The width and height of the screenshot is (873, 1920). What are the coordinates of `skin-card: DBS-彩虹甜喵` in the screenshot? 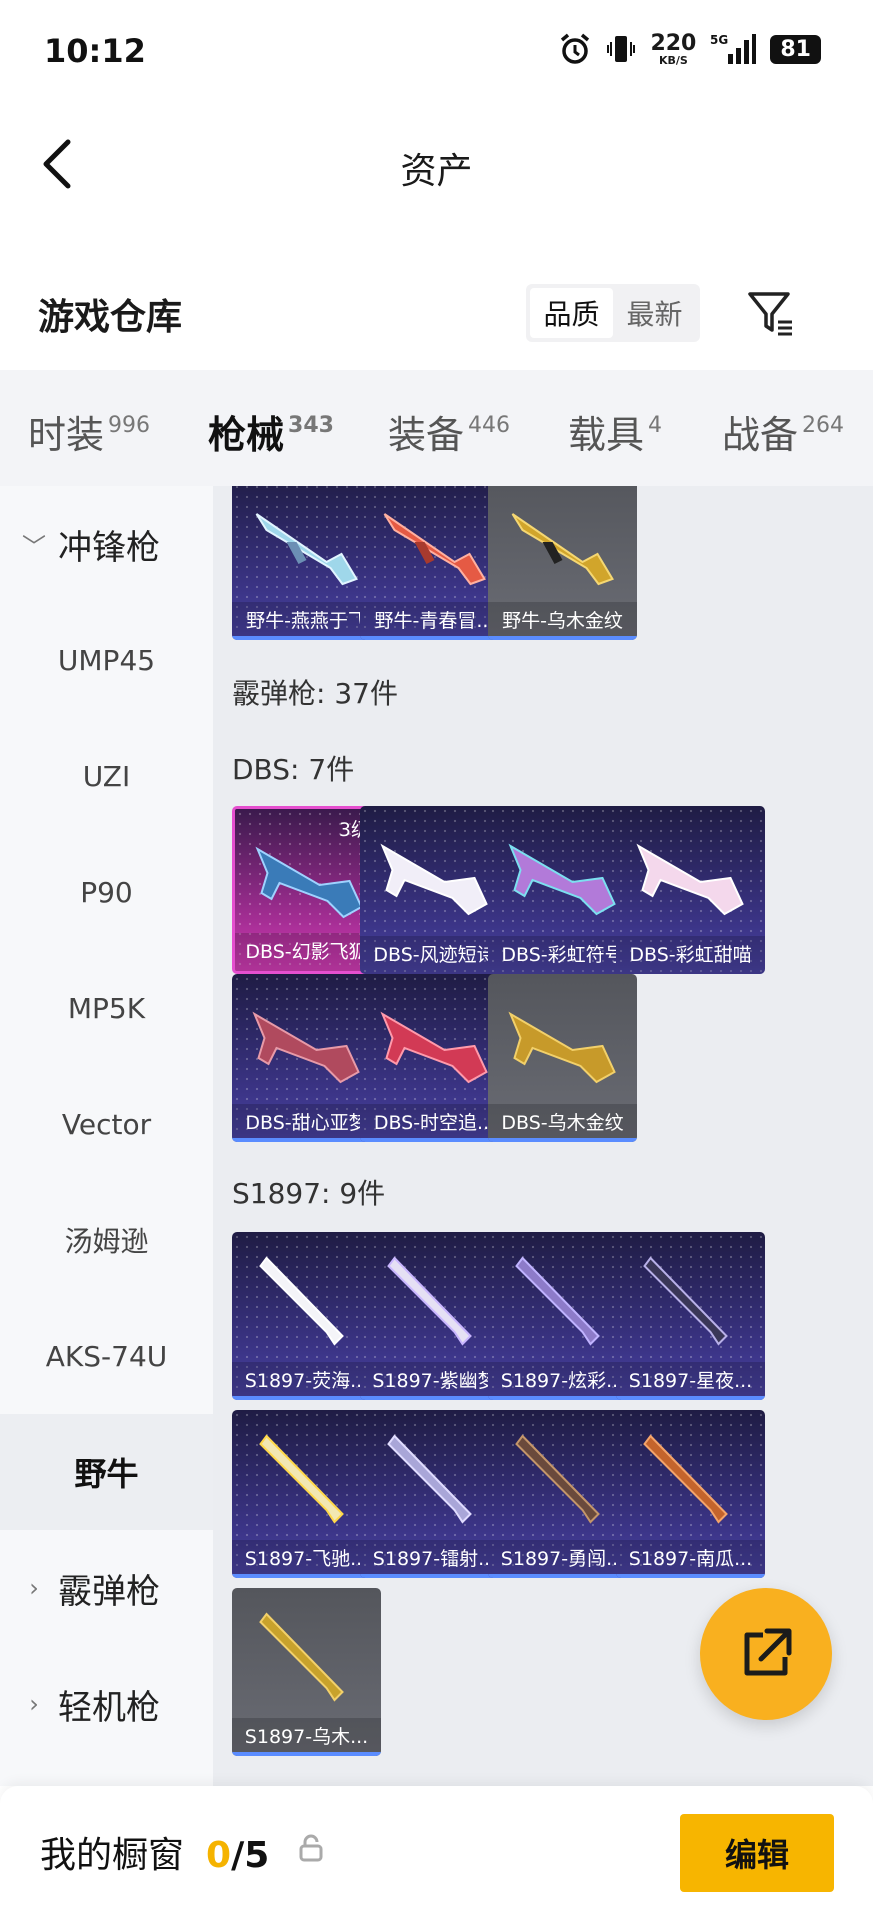 It's located at (690, 890).